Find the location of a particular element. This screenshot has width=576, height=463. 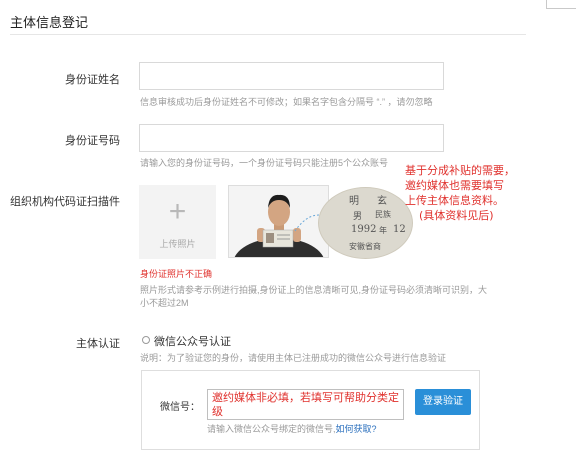

scan-hint-line1: 照片形式请参考示例进行拍摄,身份证上的信息清晰可见,身份证号码必须清晰可识别，大 is located at coordinates (314, 290).